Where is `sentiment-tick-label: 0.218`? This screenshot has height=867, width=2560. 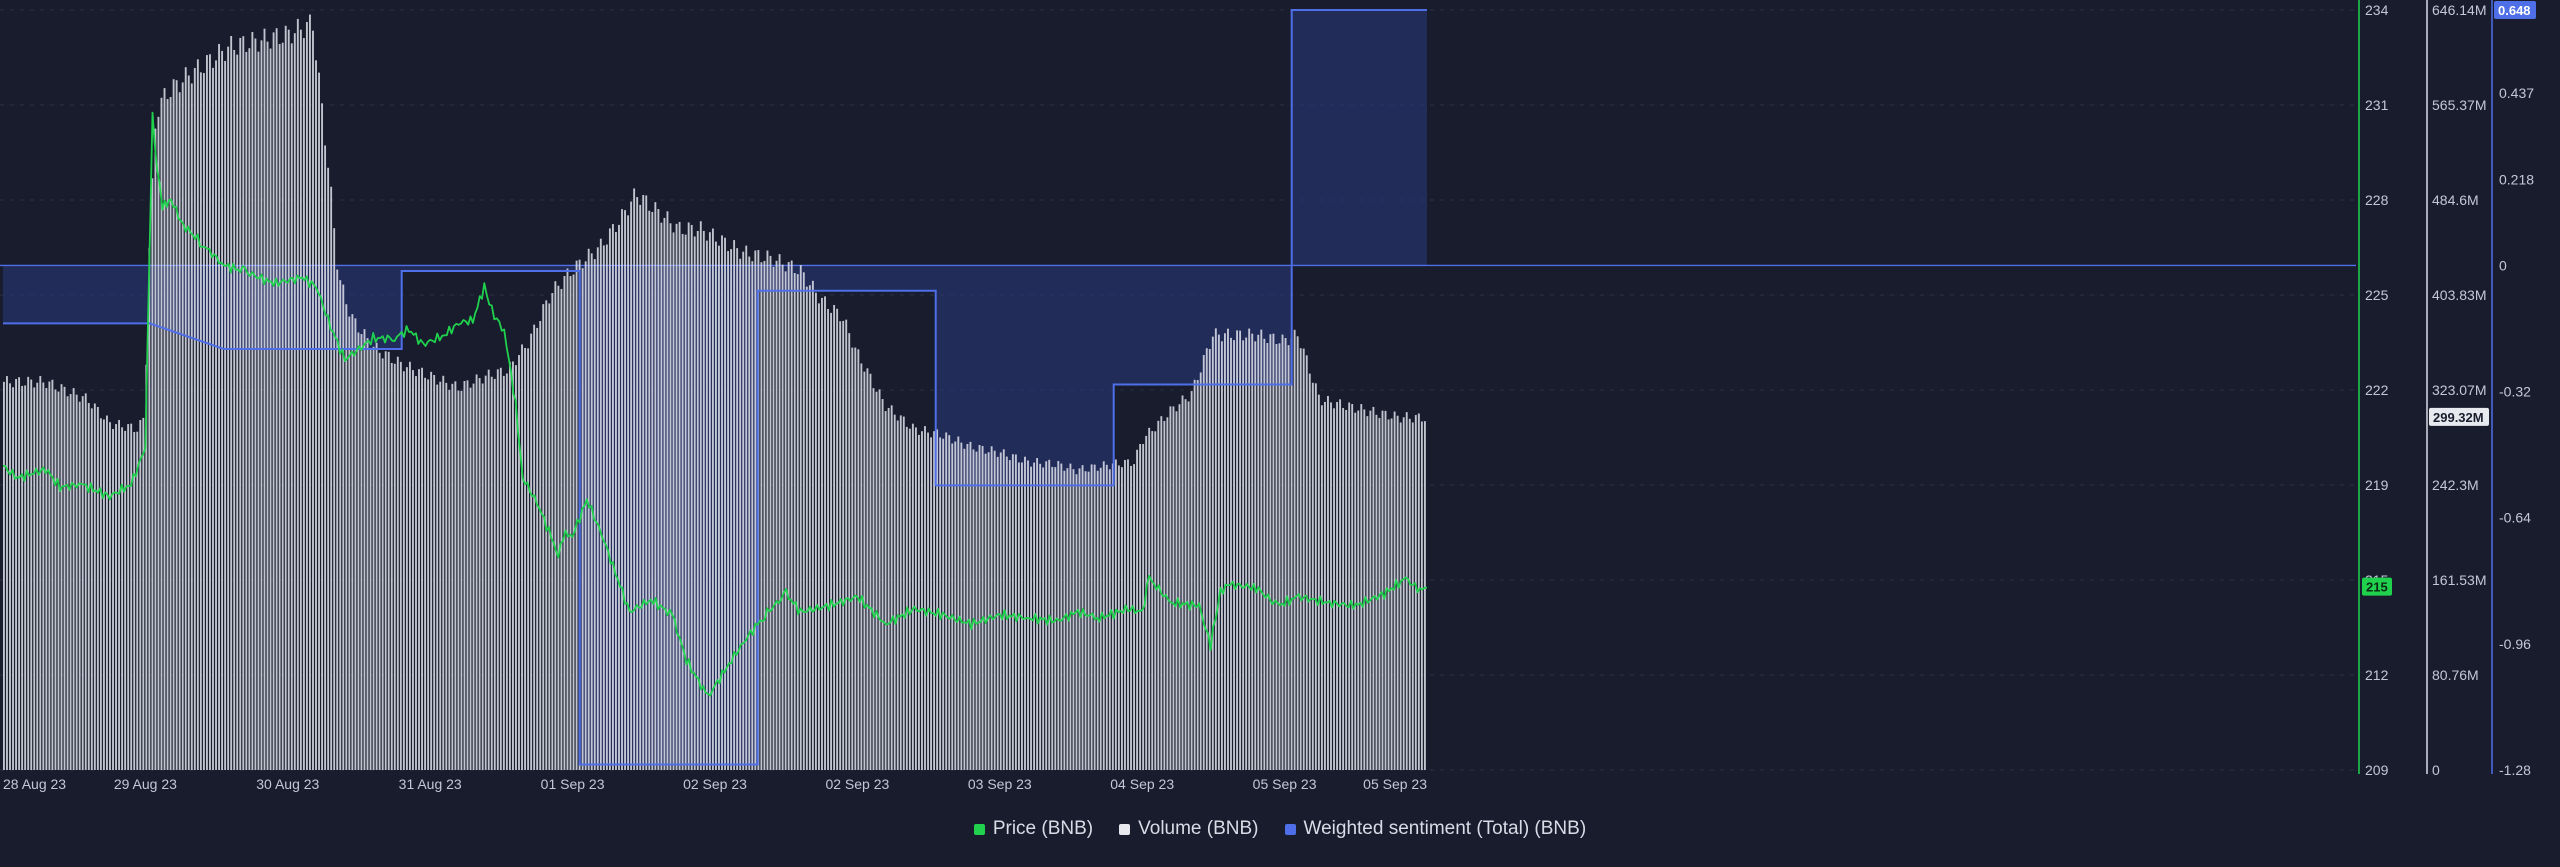
sentiment-tick-label: 0.218 is located at coordinates (2516, 180).